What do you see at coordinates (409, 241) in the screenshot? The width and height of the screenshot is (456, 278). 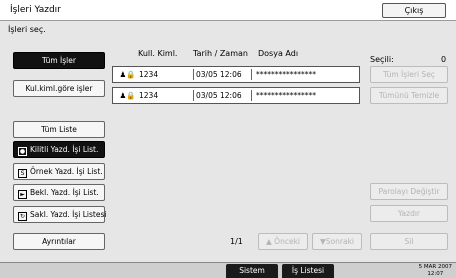 I see `delete-button: Sil` at bounding box center [409, 241].